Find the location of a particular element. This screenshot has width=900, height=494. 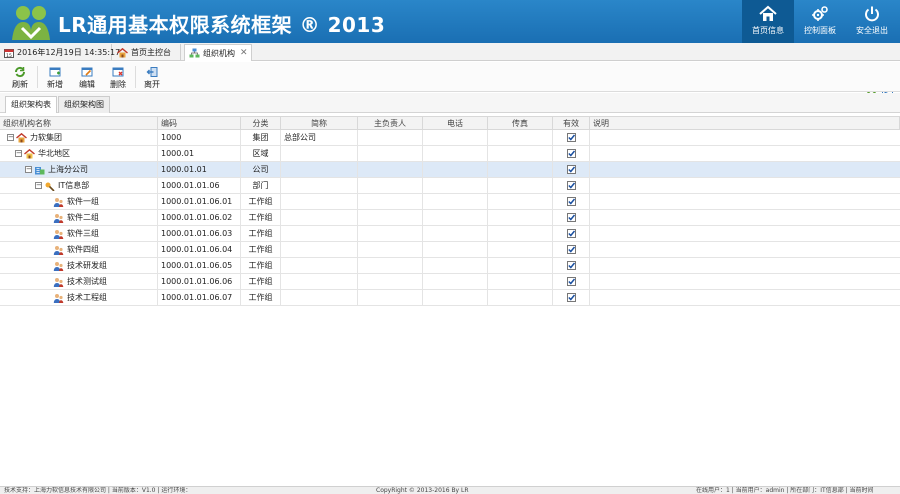

cell-category: 公司 is located at coordinates (261, 169).